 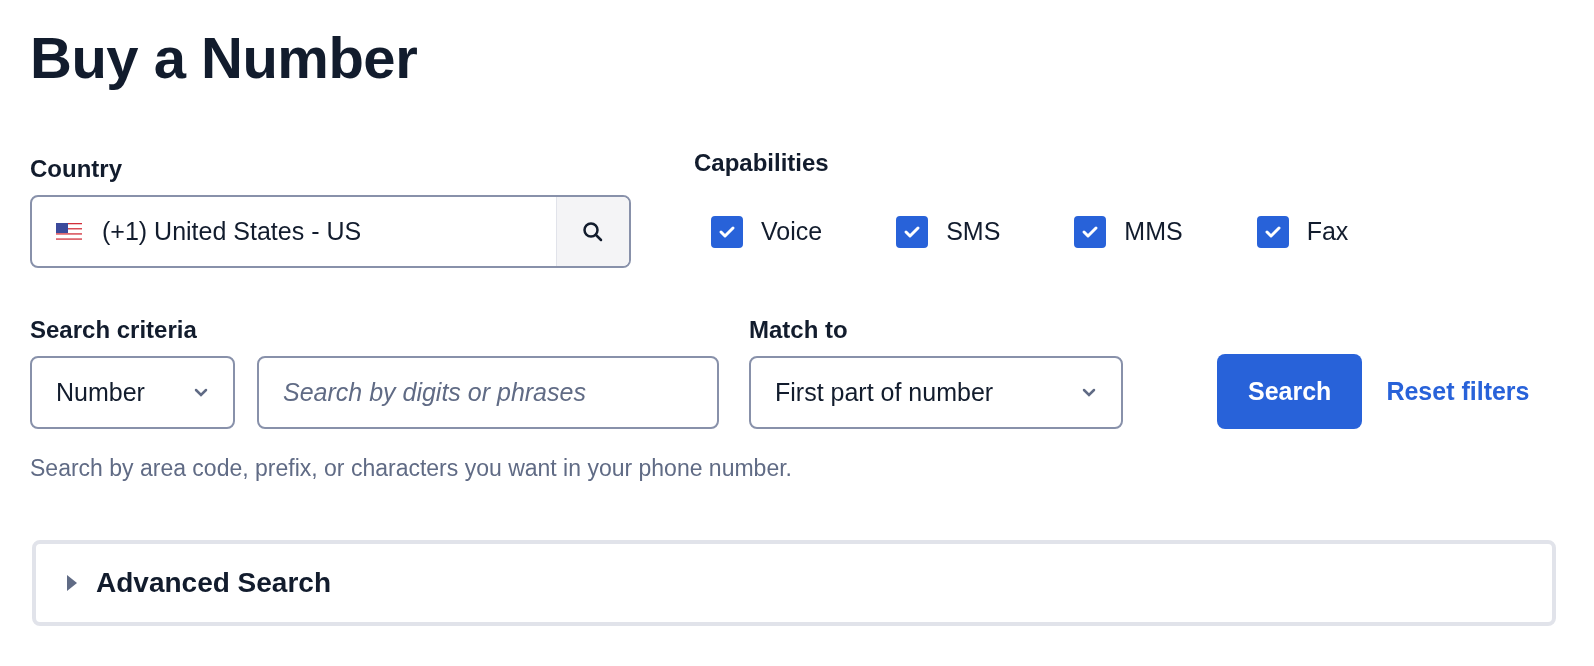 I want to click on field-label: Search criteria, so click(x=114, y=330).